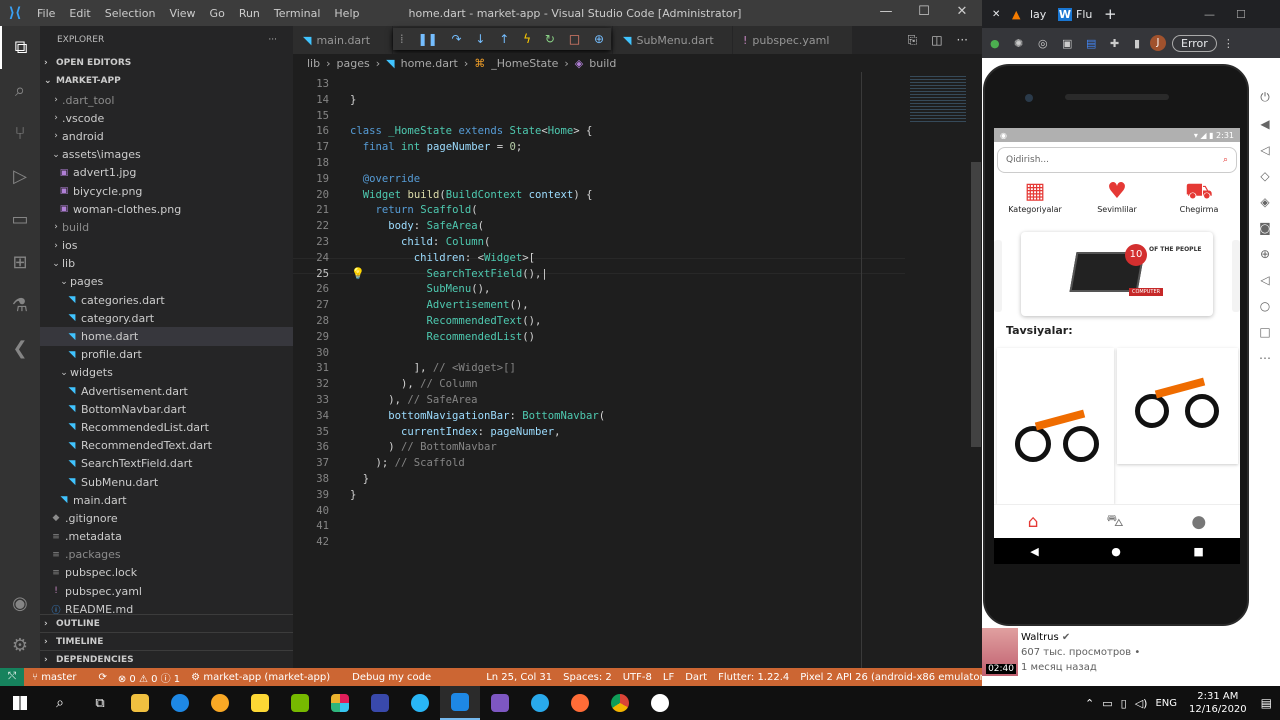  What do you see at coordinates (1265, 228) in the screenshot?
I see `camera-icon: ◙` at bounding box center [1265, 228].